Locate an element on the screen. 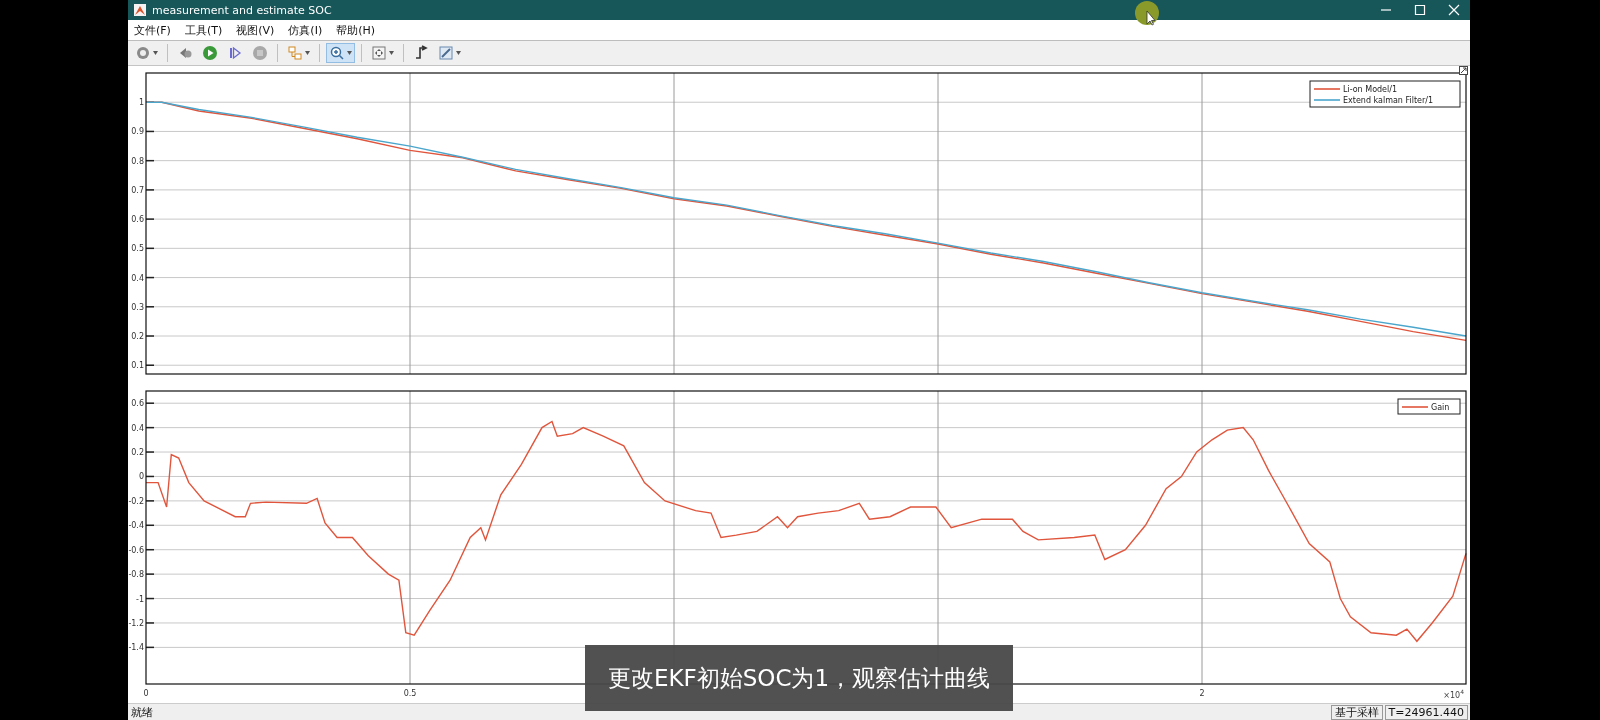  axis-tick-label: -0.2 is located at coordinates (136, 501).